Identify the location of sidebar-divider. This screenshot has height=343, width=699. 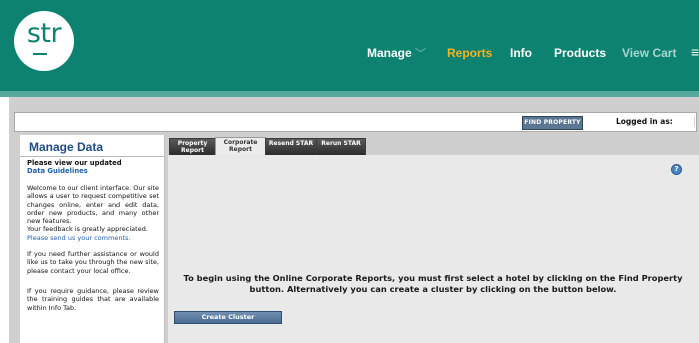
(92, 156).